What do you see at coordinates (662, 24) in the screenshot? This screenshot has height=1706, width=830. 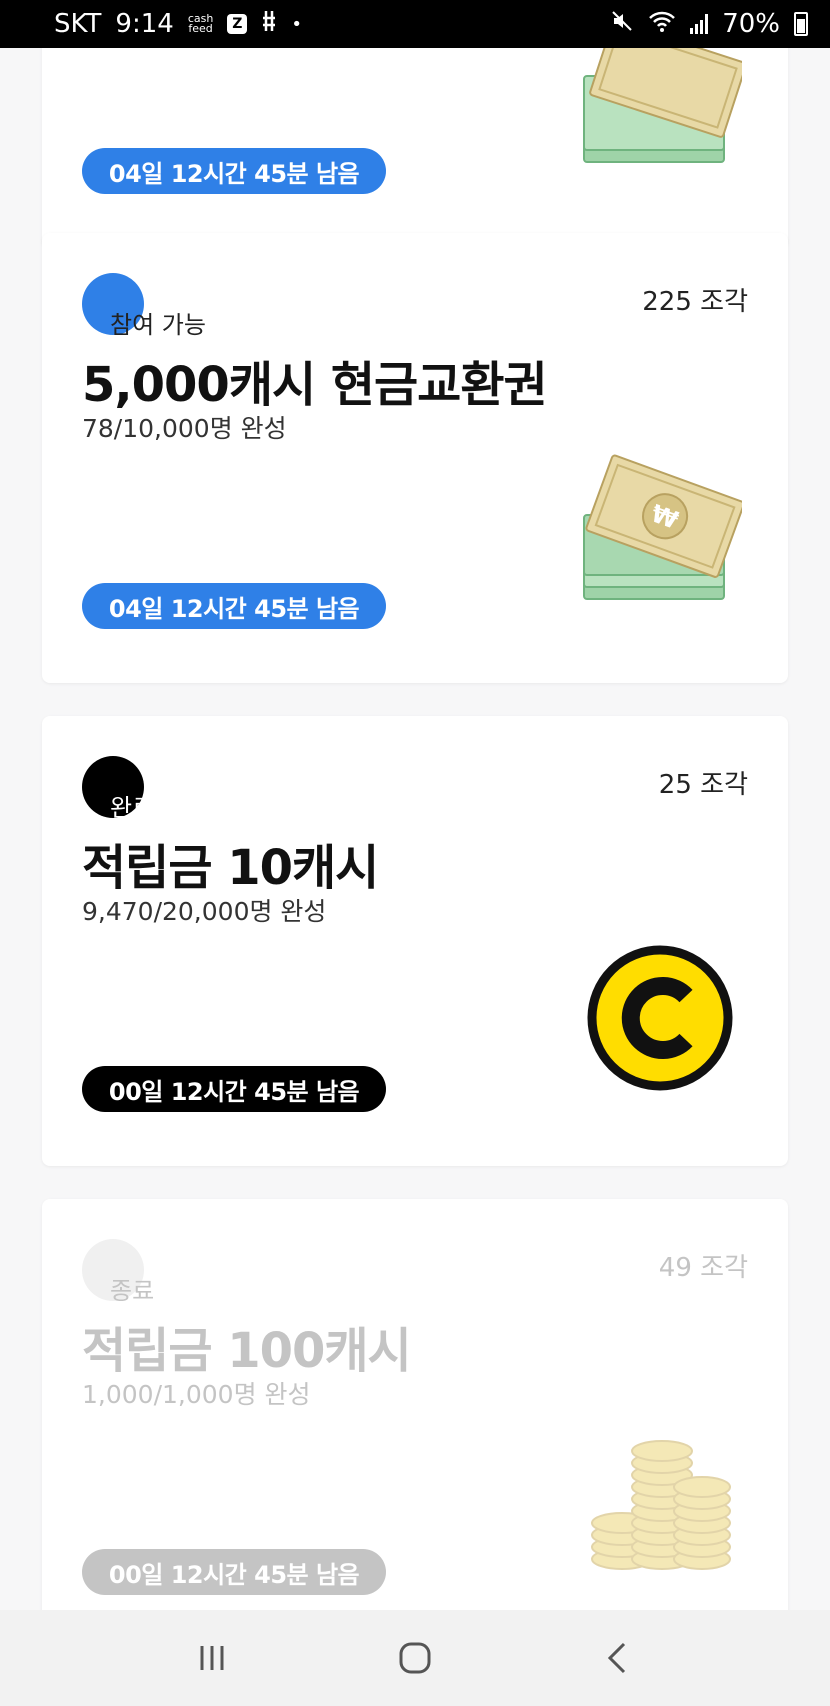 I see `wifi-icon` at bounding box center [662, 24].